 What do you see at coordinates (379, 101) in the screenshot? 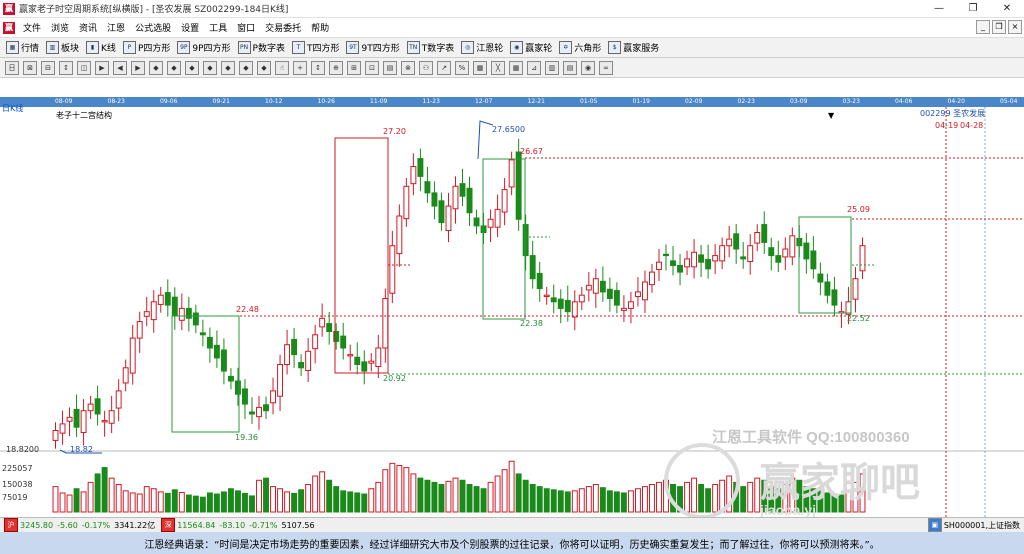
I see `date-tick: 11-09` at bounding box center [379, 101].